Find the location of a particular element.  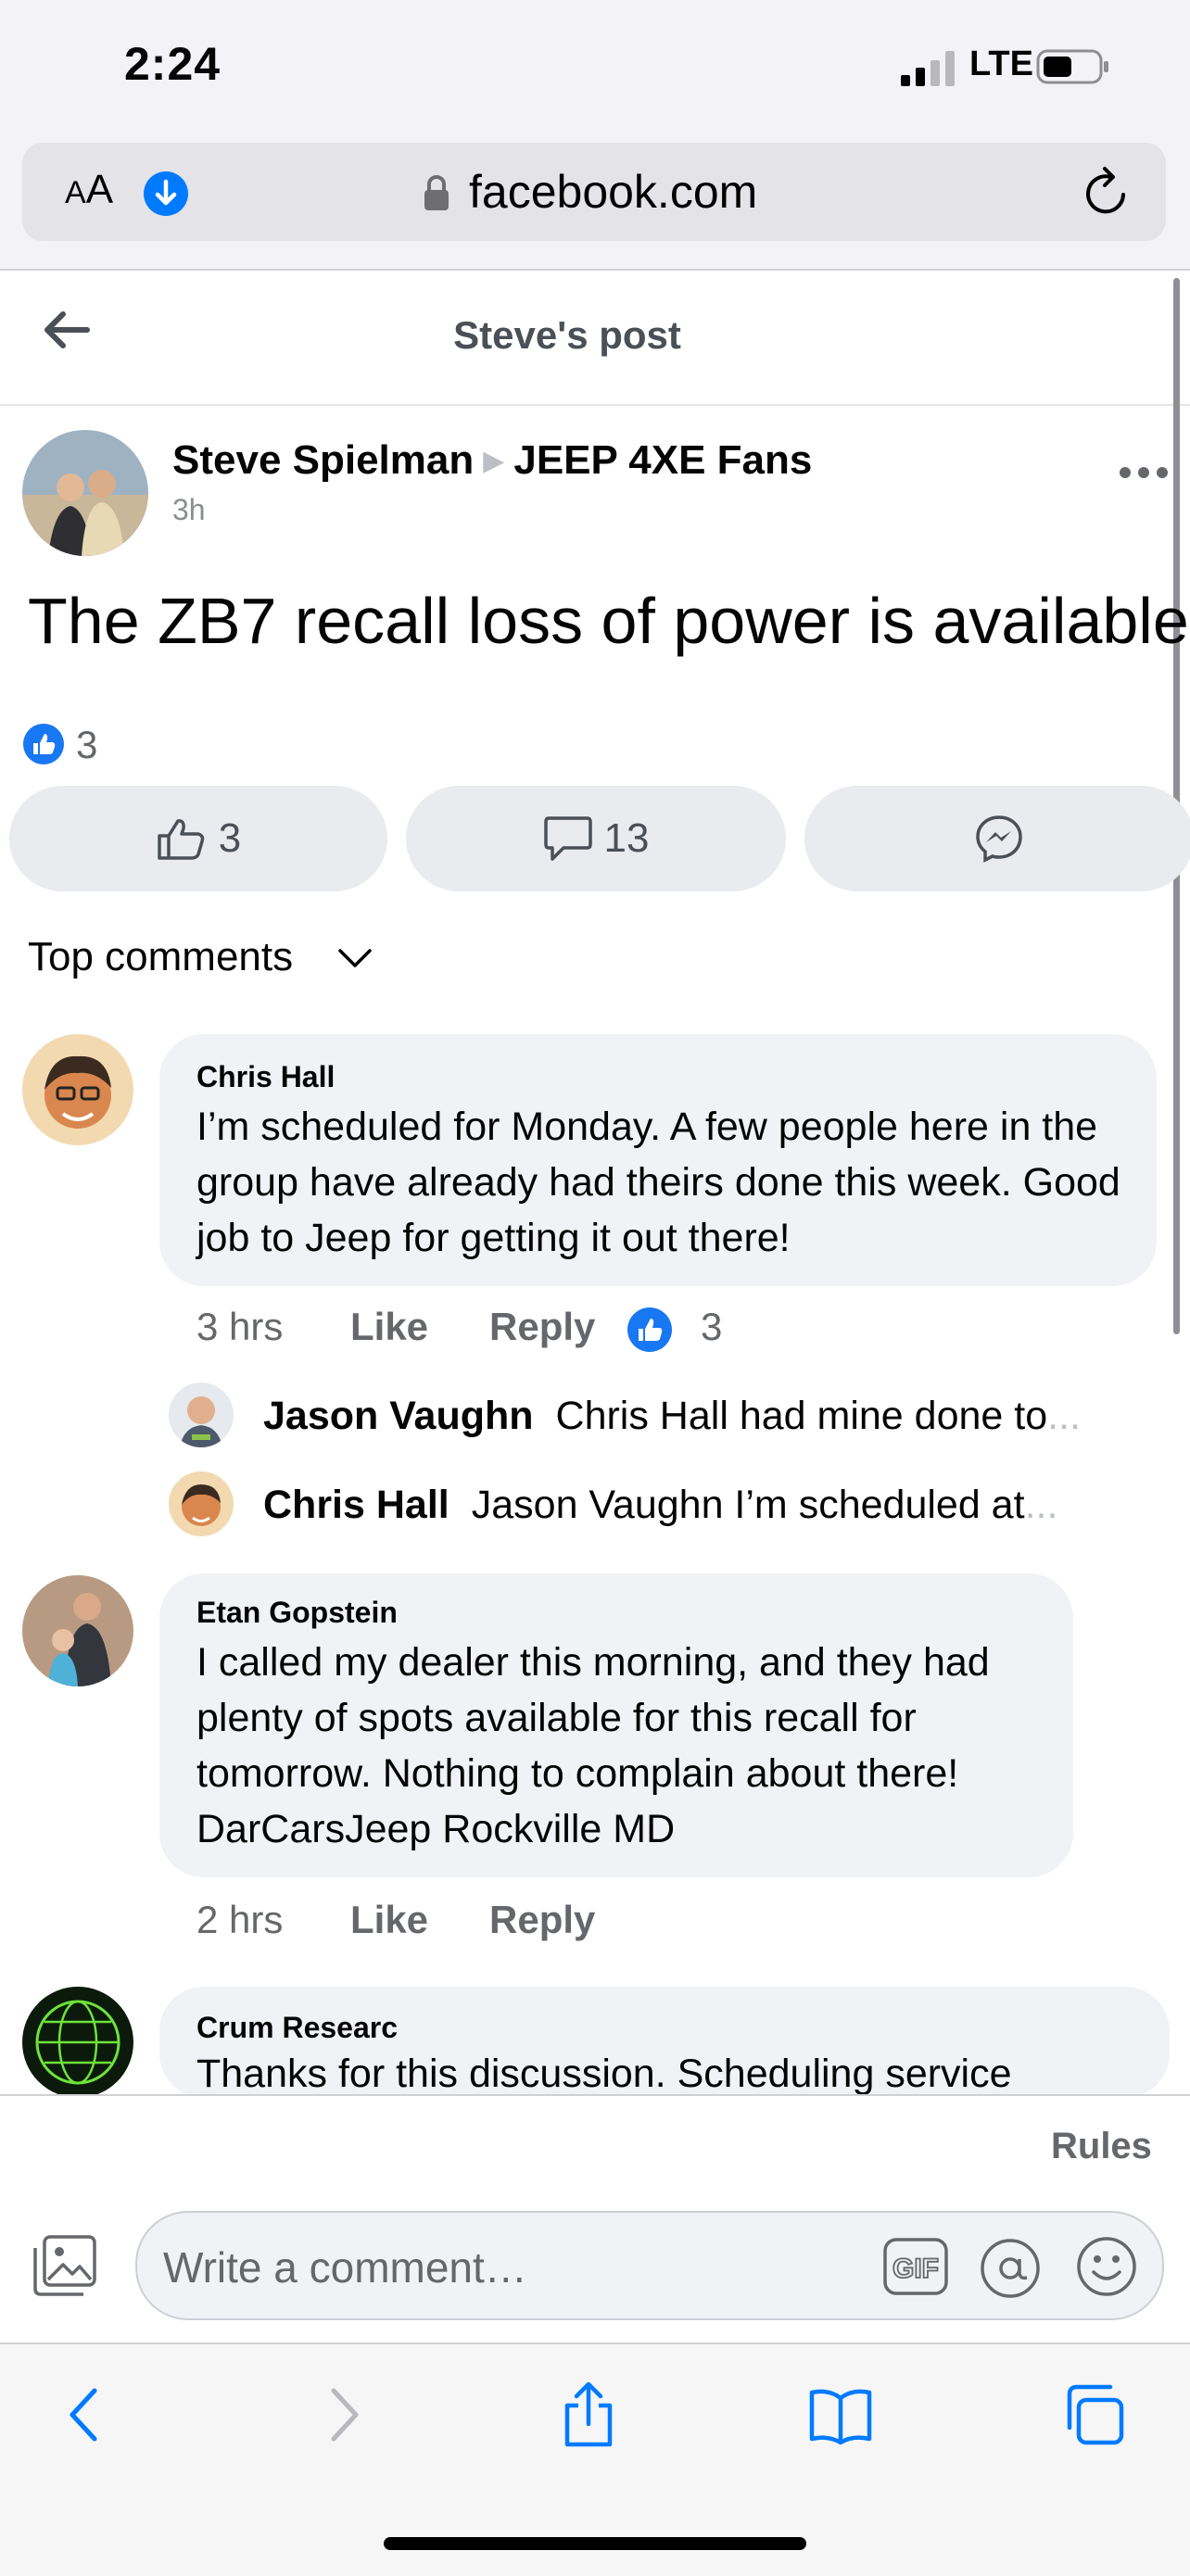

comment-author-name: Crum Researc is located at coordinates (297, 2028).